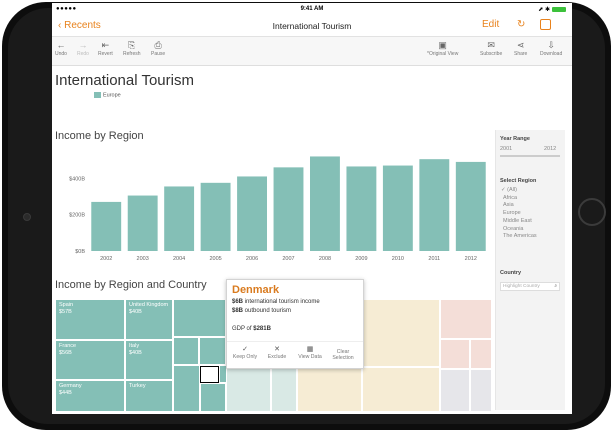 The image size is (613, 432). I want to click on status-time: 9:41 AM, so click(312, 9).